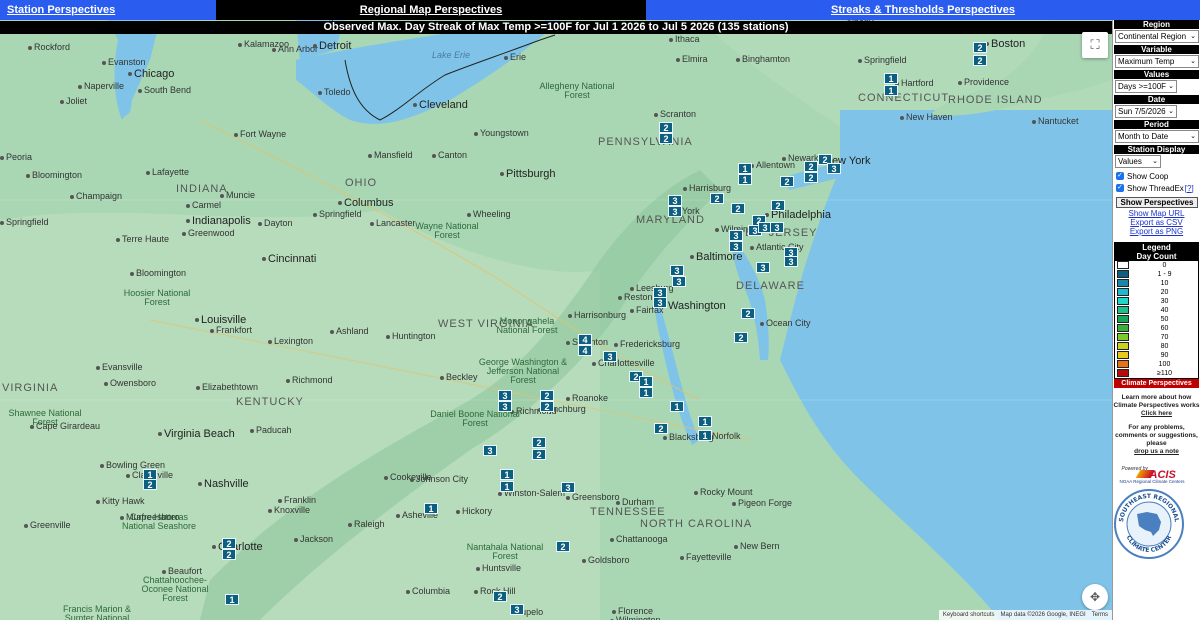 The height and width of the screenshot is (620, 1200). Describe the element at coordinates (531, 174) in the screenshot. I see `city-name: Pittsburgh` at that location.